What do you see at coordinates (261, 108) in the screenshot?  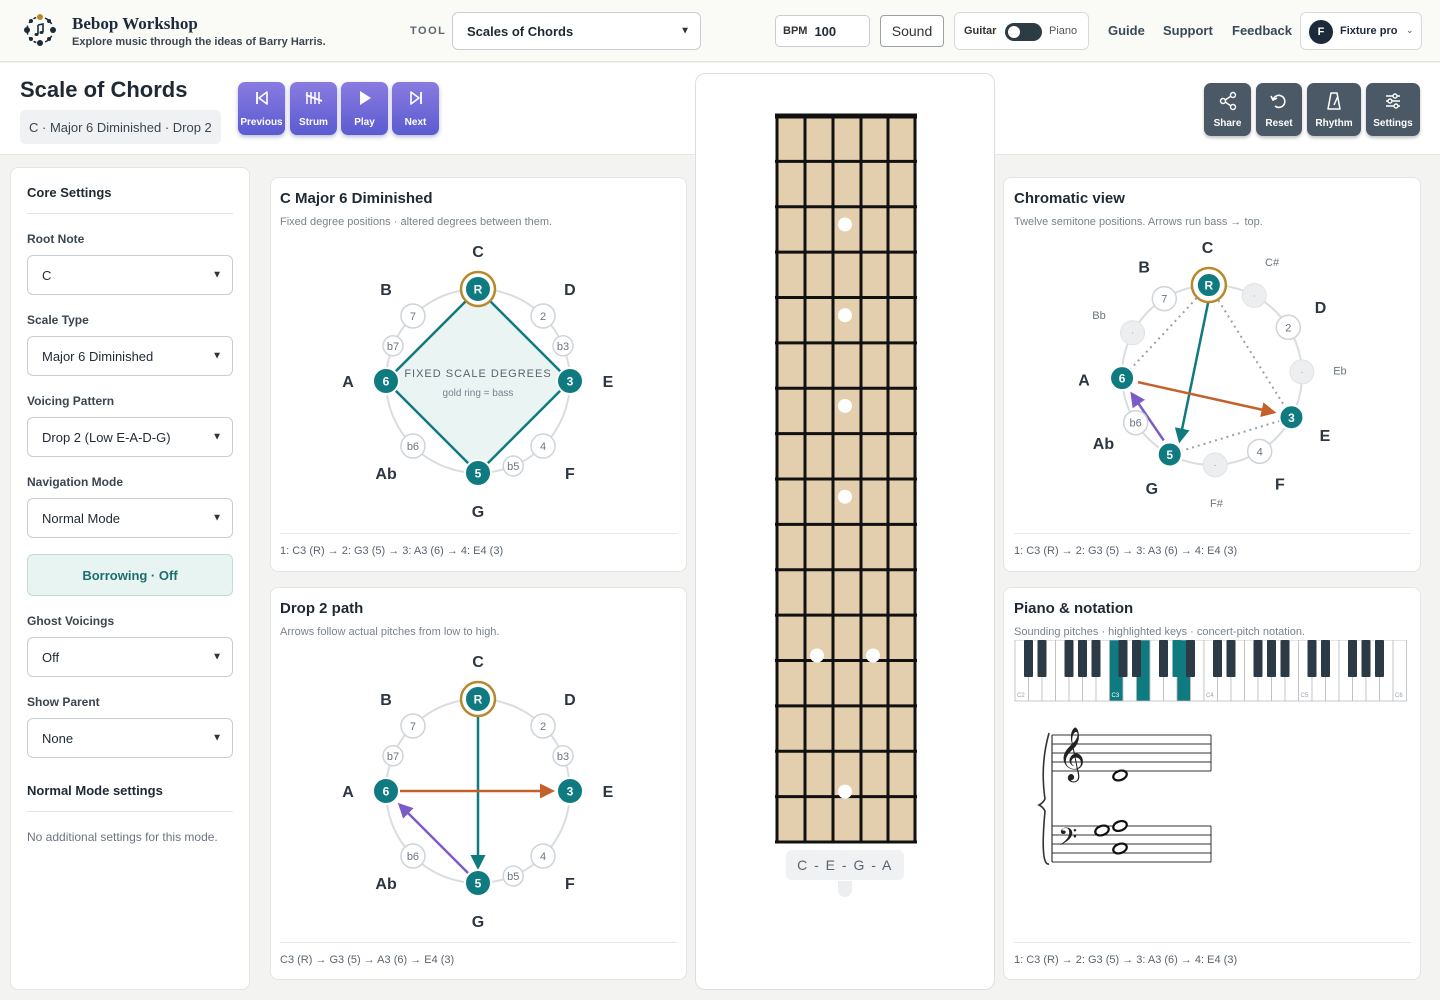 I see `previous-button: Previous` at bounding box center [261, 108].